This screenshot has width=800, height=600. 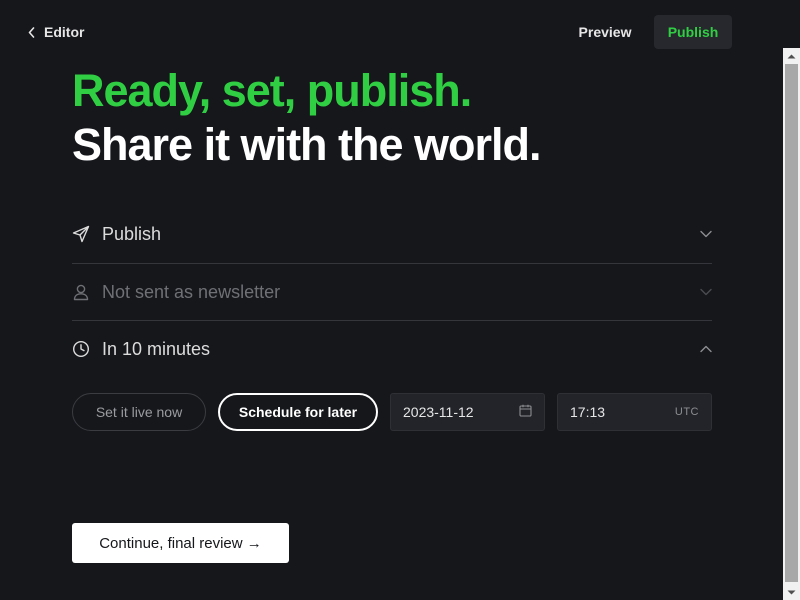 I want to click on publish-type-label: Publish, so click(x=132, y=233).